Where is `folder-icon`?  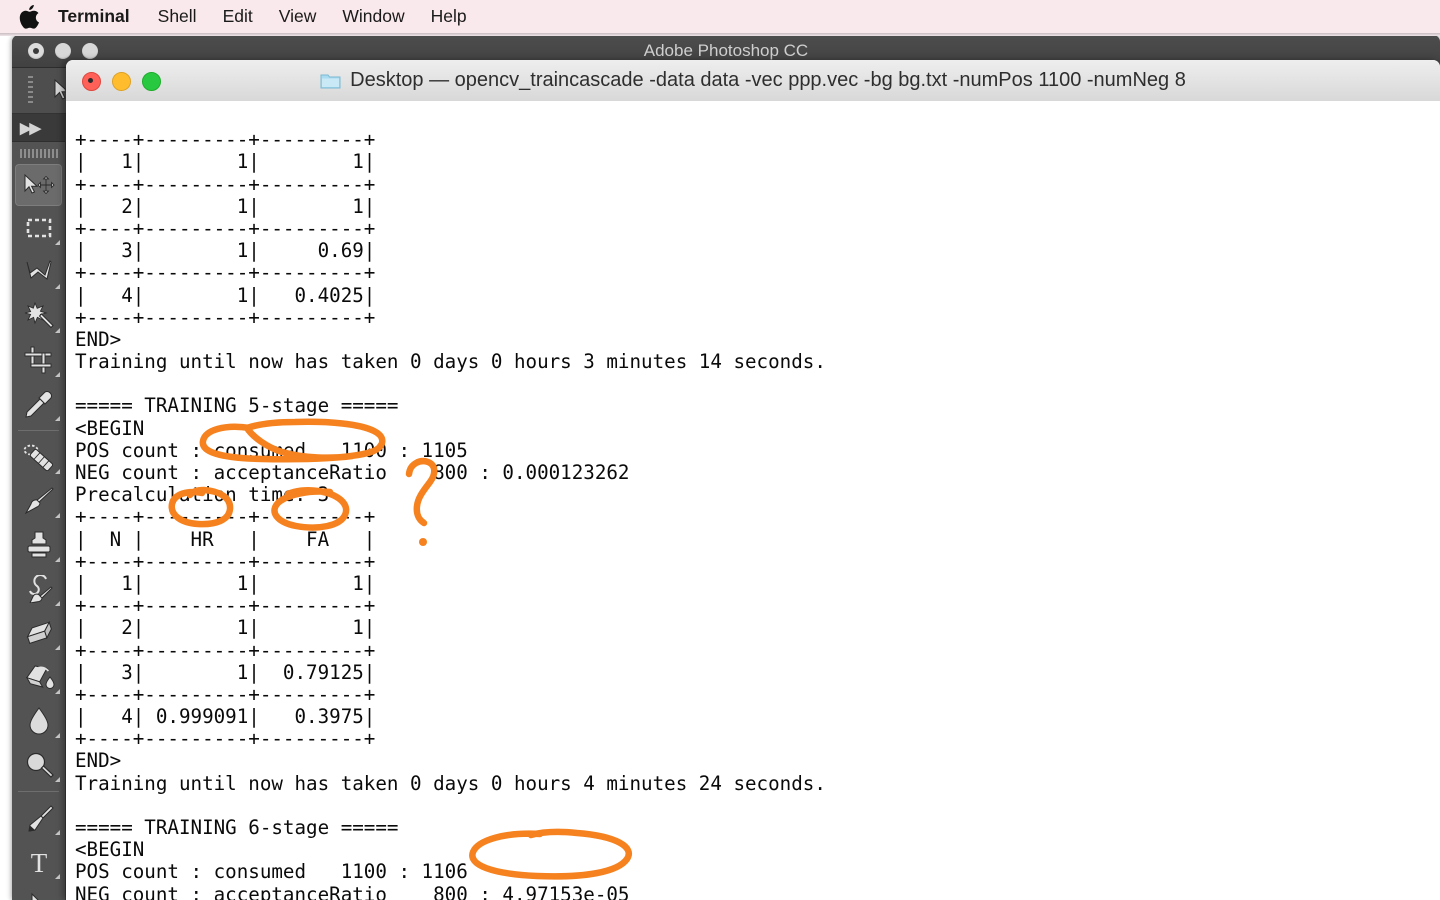
folder-icon is located at coordinates (330, 81).